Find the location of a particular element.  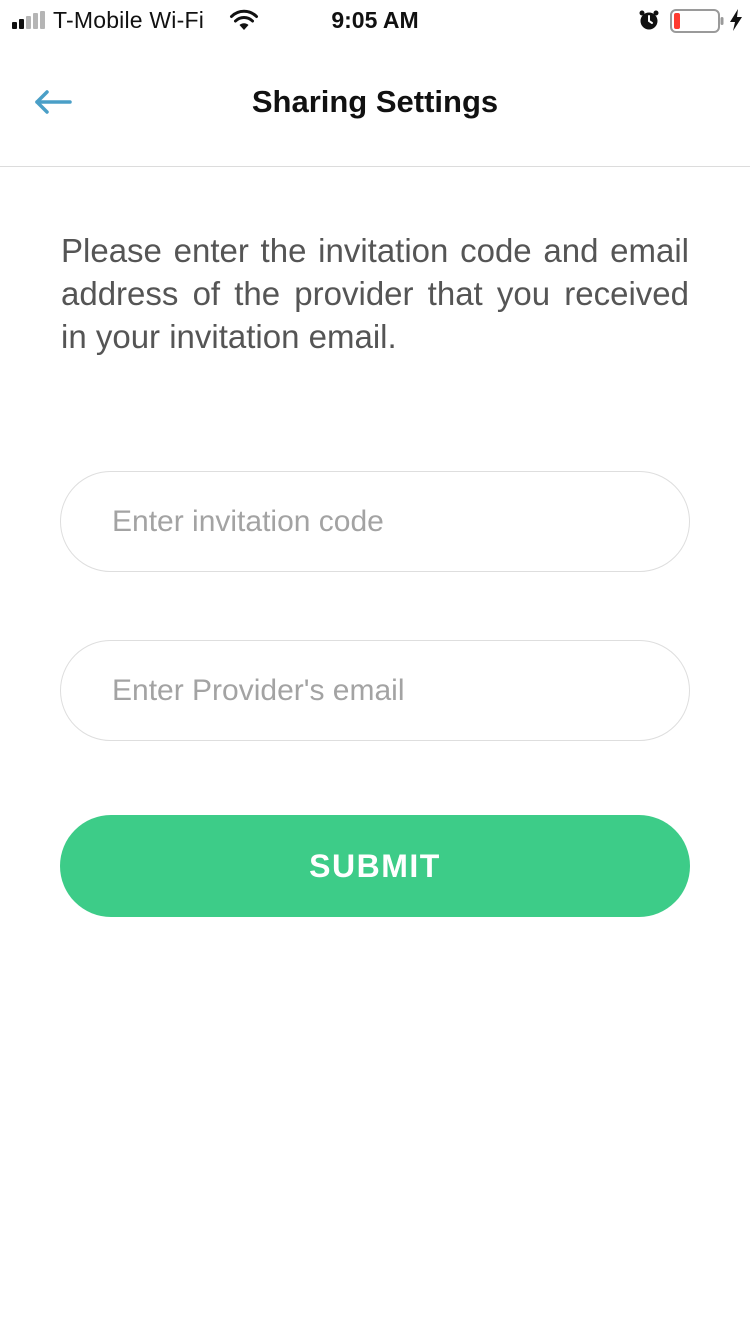

provider-email-field is located at coordinates (375, 690).